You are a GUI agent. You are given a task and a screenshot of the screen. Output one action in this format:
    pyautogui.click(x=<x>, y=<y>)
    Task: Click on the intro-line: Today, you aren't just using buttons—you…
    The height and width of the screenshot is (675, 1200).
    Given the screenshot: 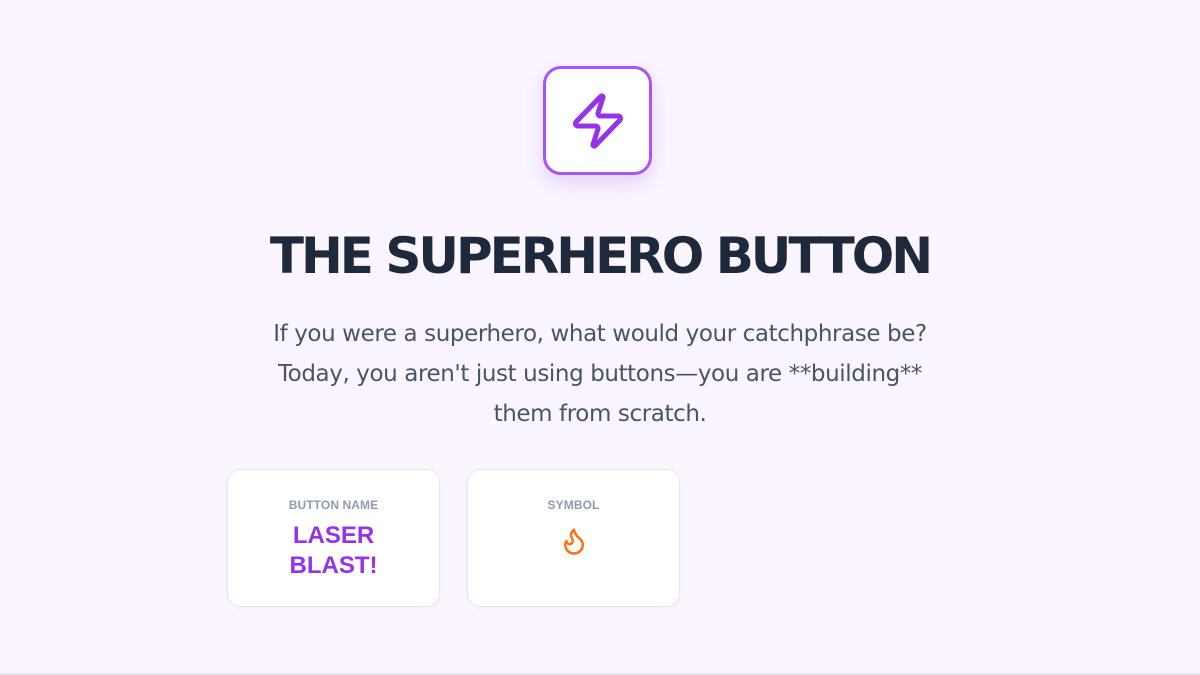 What is the action you would take?
    pyautogui.click(x=600, y=374)
    